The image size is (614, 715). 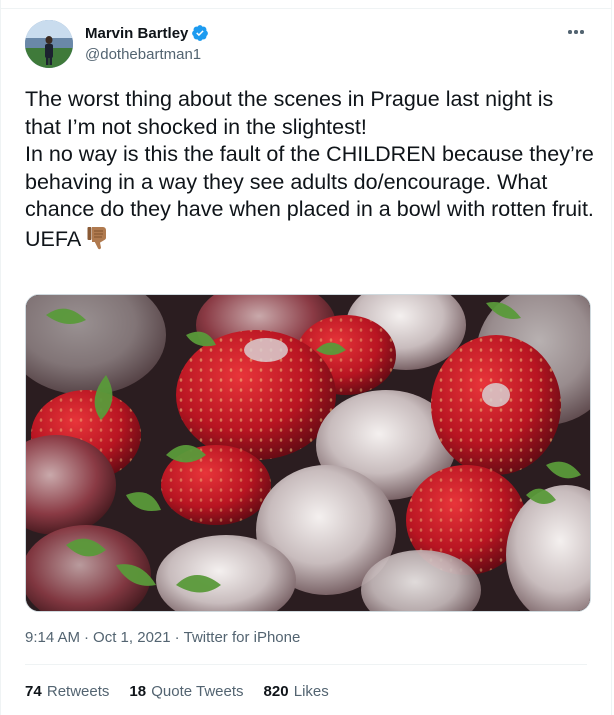 I want to click on thumbs-down-icon, so click(x=98, y=241).